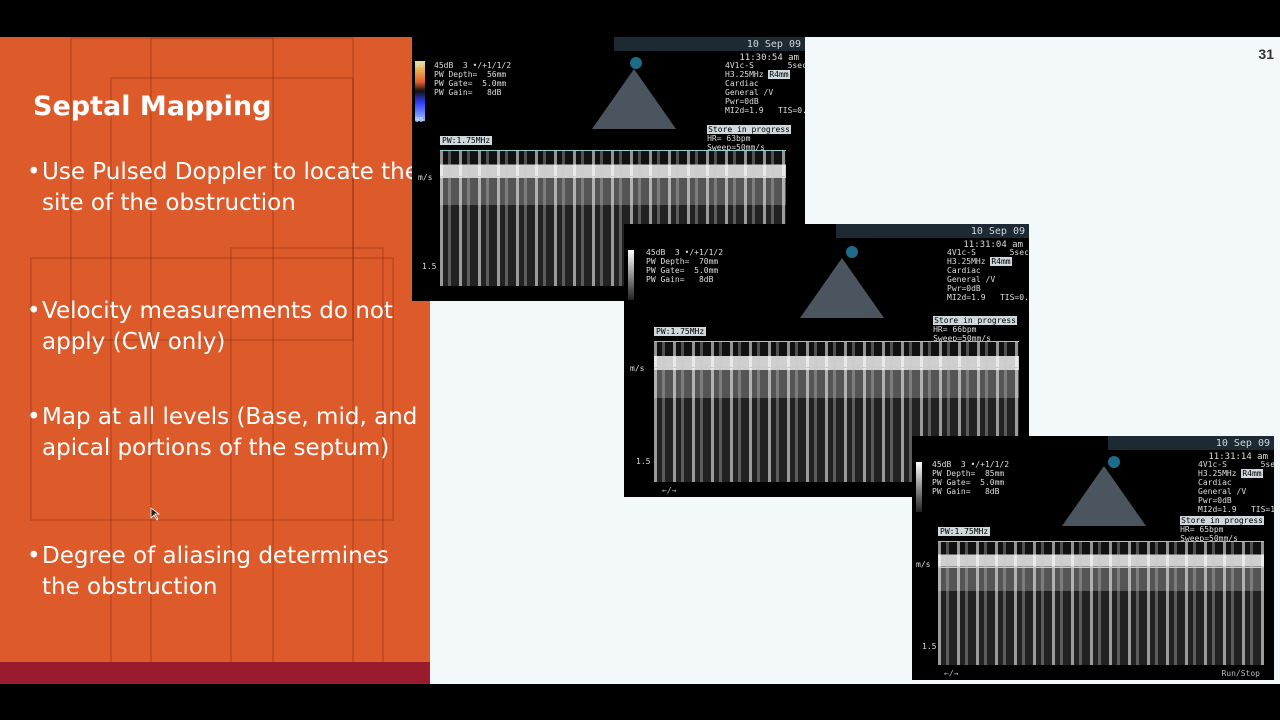  I want to click on doppler-spectrum, so click(1101, 603).